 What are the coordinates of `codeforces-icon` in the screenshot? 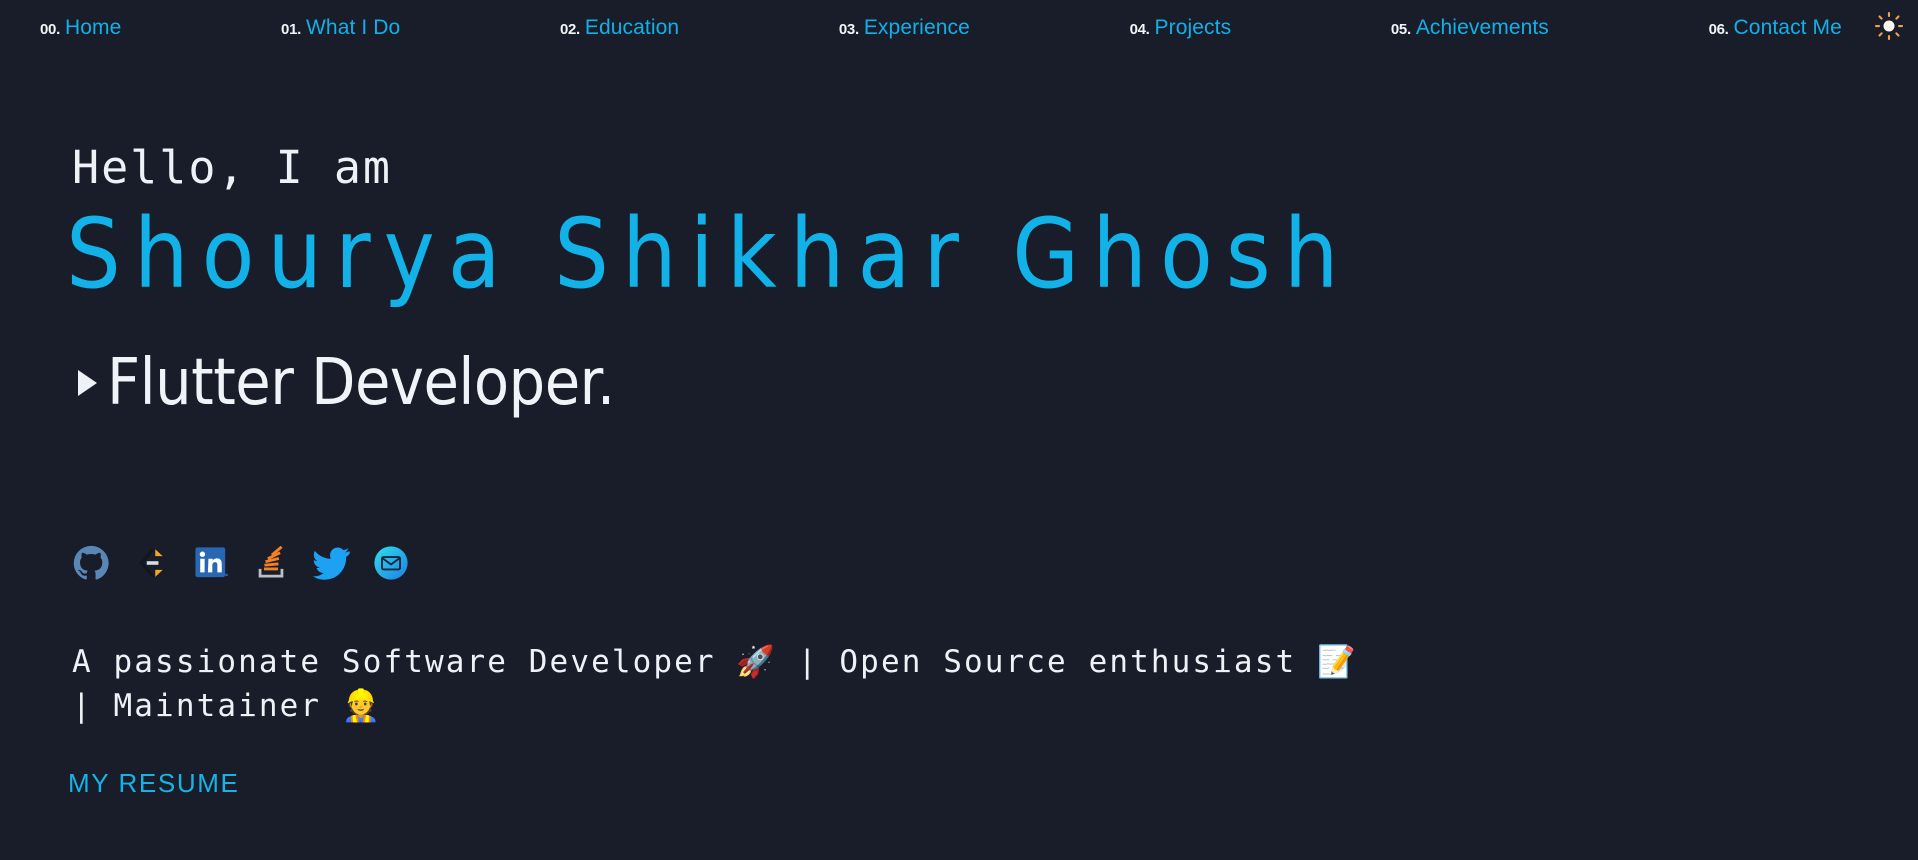 It's located at (151, 563).